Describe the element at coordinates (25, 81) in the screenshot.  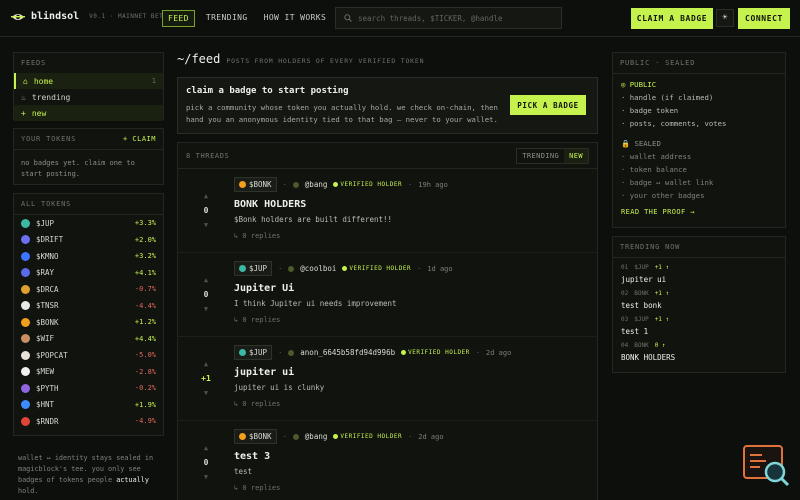
I see `home-icon: ⌂` at that location.